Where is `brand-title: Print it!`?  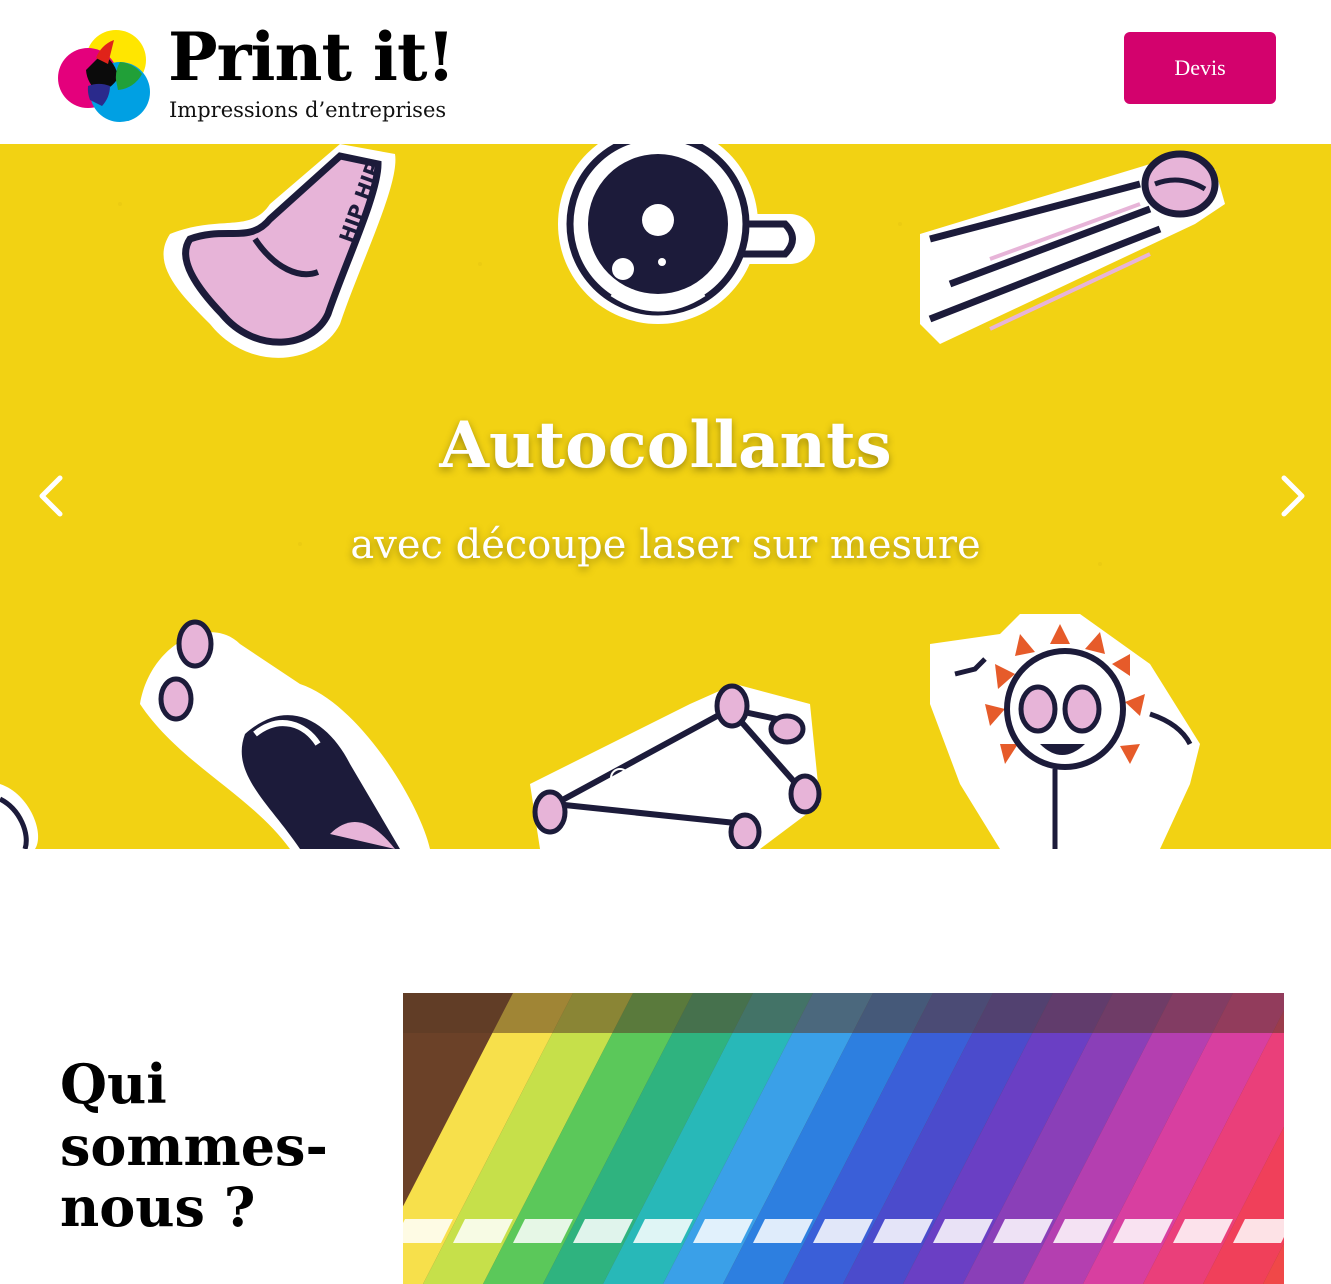
brand-title: Print it! is located at coordinates (311, 57).